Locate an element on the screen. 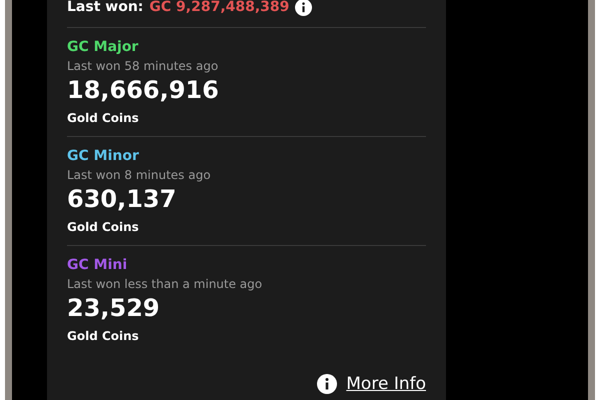 Image resolution: width=600 pixels, height=400 pixels. last-won-label: Last won: is located at coordinates (105, 7).